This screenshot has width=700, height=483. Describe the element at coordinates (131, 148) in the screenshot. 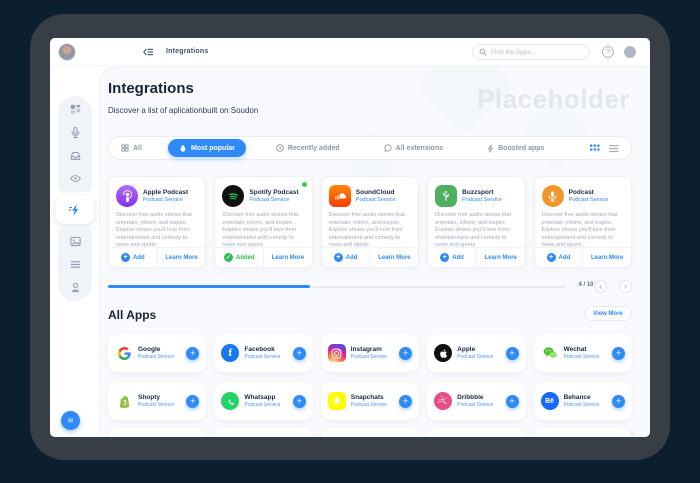

I see `tab-all: All` at that location.